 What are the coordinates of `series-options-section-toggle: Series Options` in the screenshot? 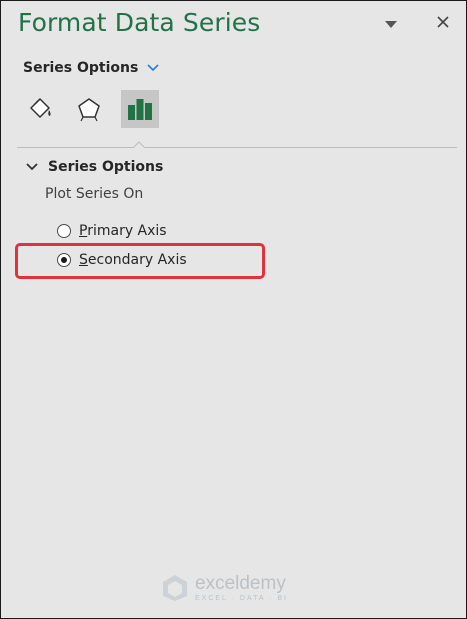 It's located at (94, 167).